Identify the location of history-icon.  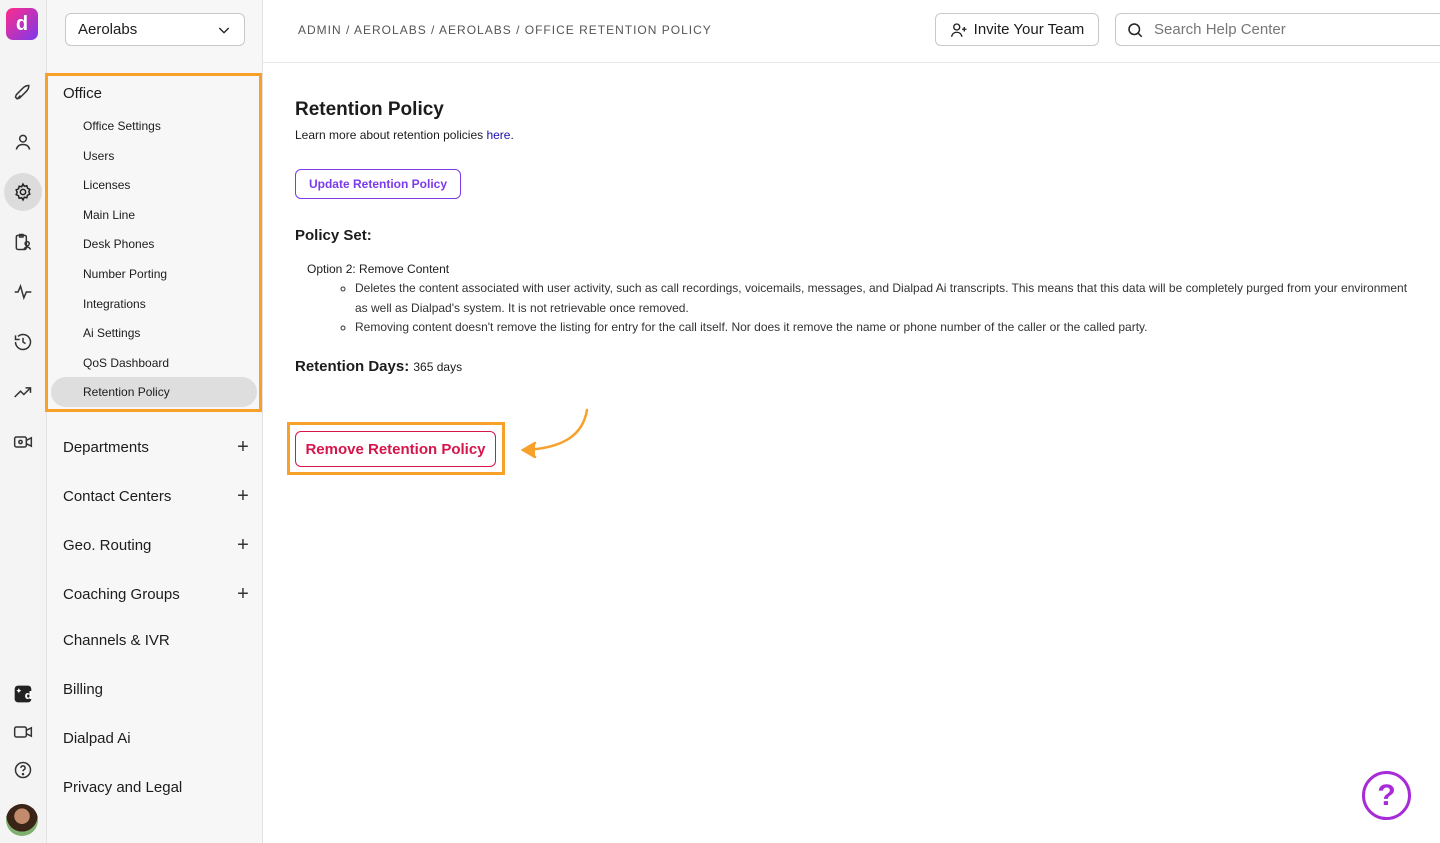
(23, 342).